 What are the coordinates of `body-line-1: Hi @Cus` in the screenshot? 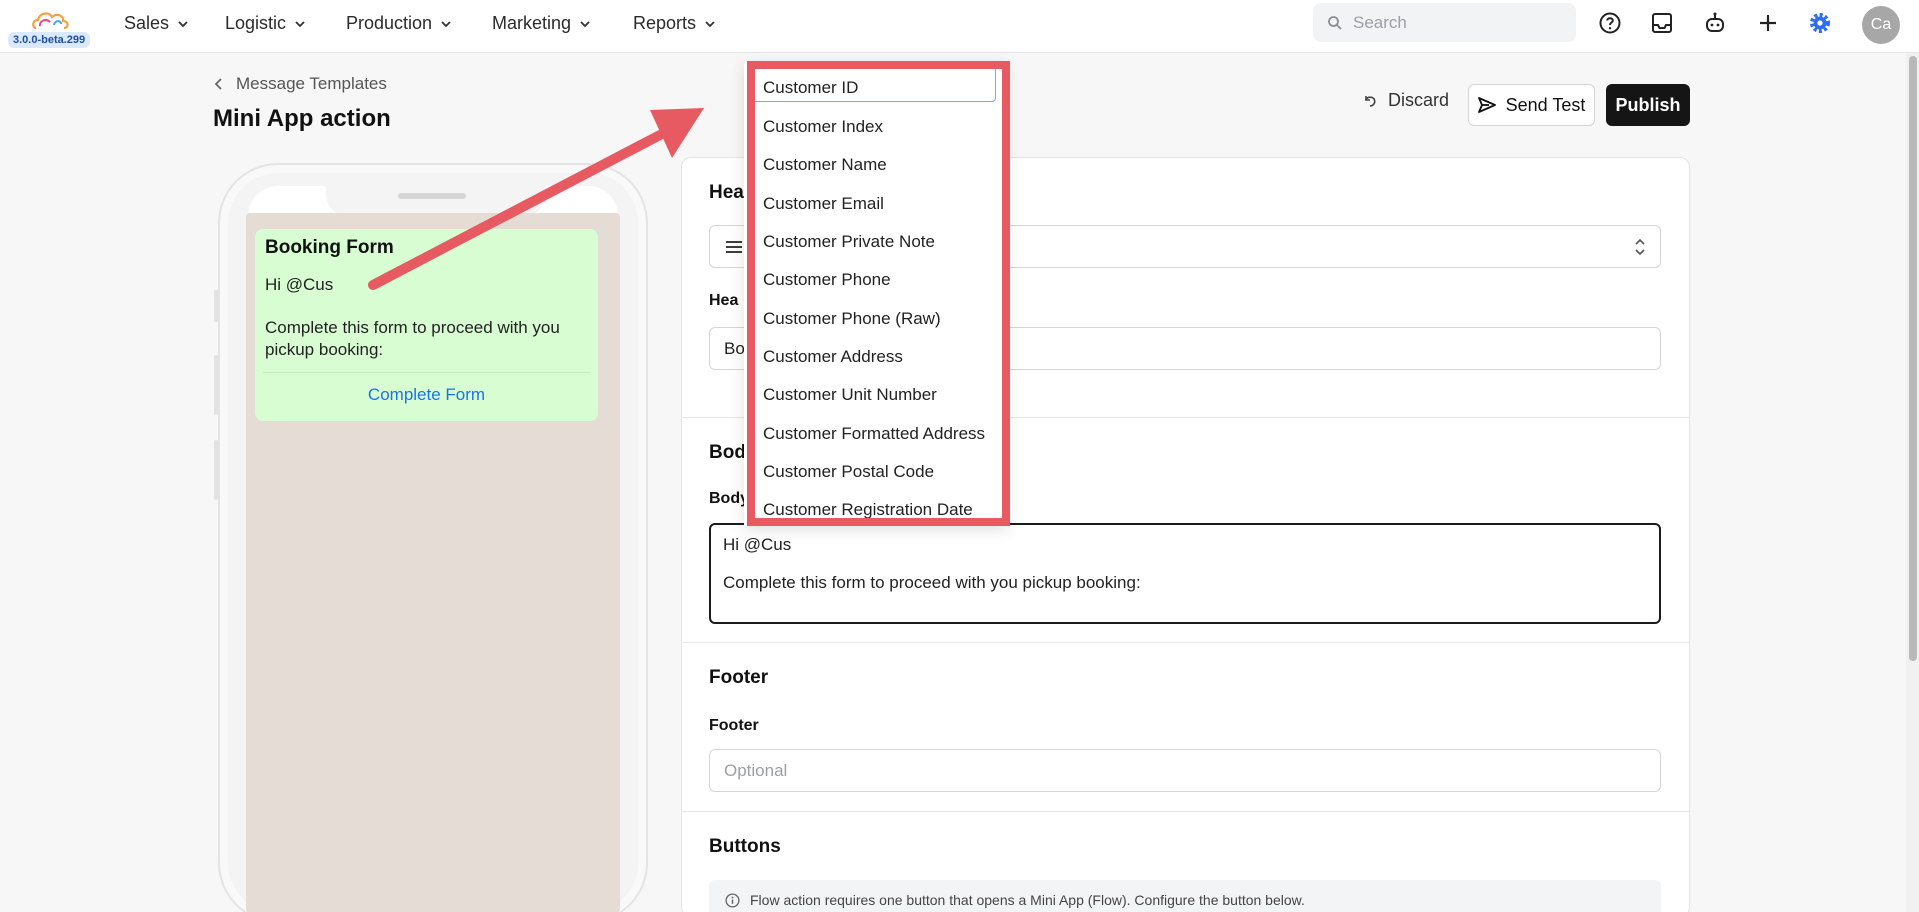 It's located at (757, 544).